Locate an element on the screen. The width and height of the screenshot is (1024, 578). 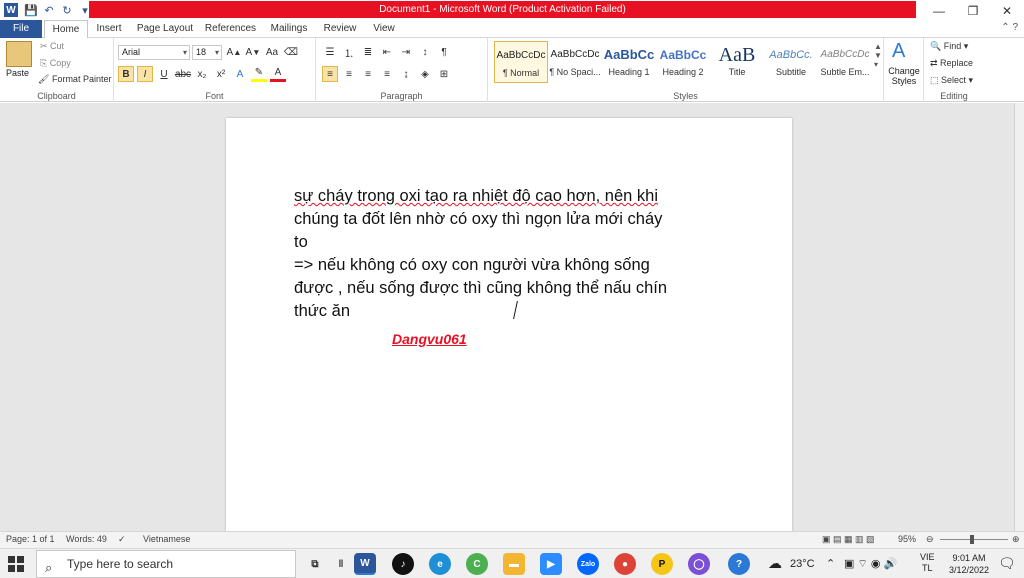
find-button: 🔍 Find ▾ is located at coordinates (949, 46).